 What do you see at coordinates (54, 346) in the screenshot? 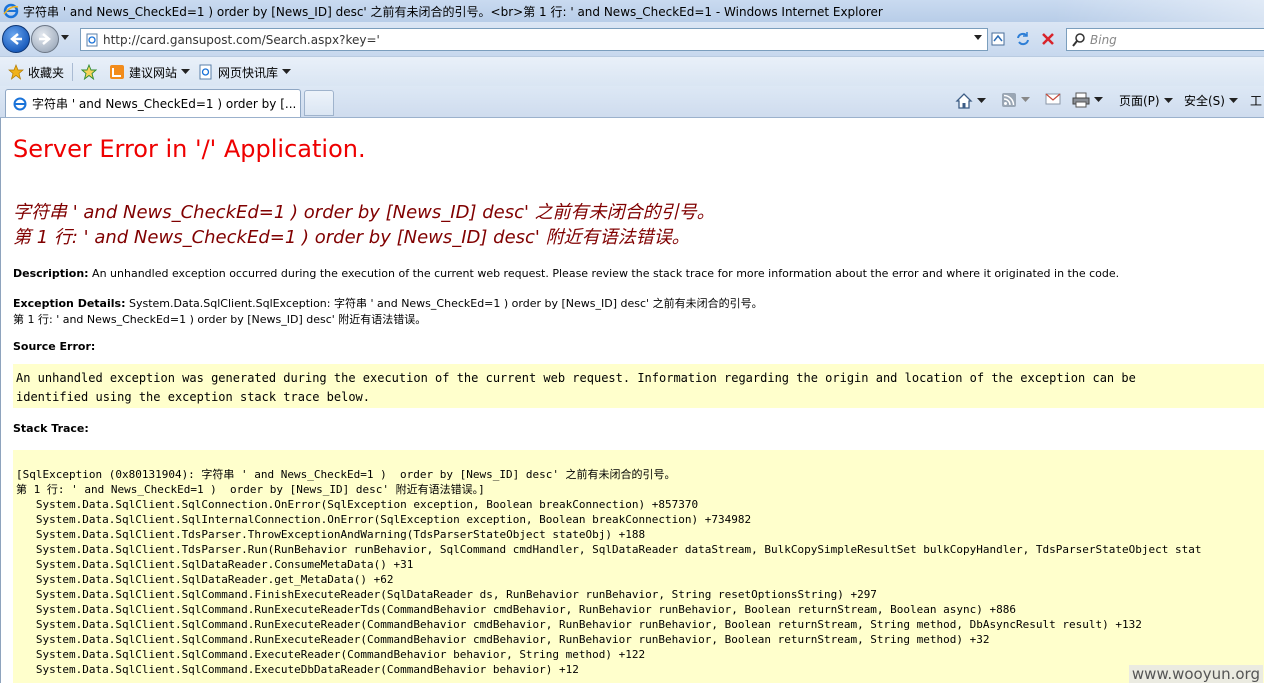
I see `source-error-label: Source Error:` at bounding box center [54, 346].